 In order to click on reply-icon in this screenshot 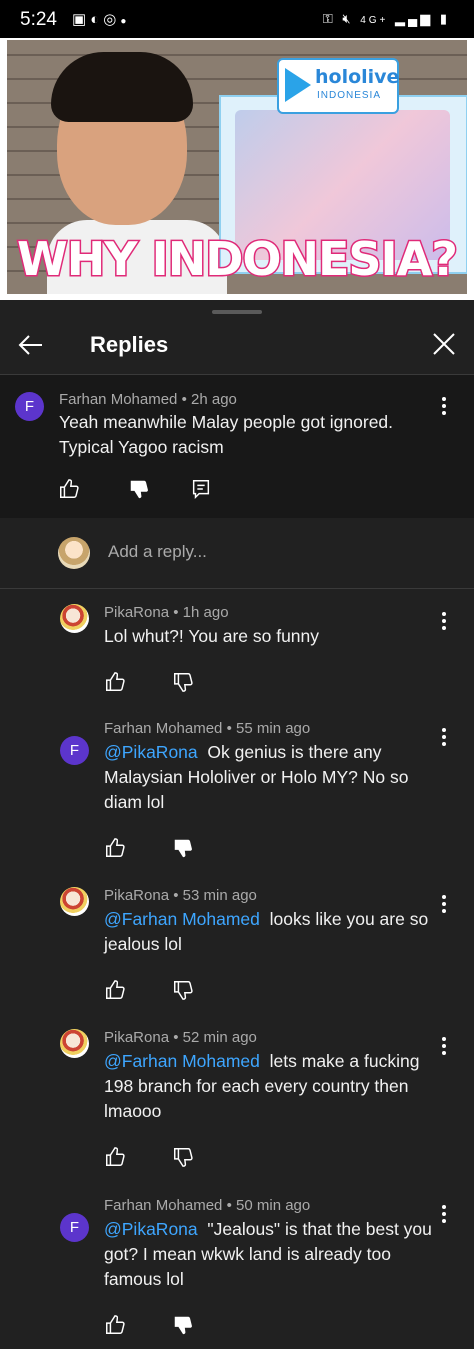, I will do `click(201, 489)`.